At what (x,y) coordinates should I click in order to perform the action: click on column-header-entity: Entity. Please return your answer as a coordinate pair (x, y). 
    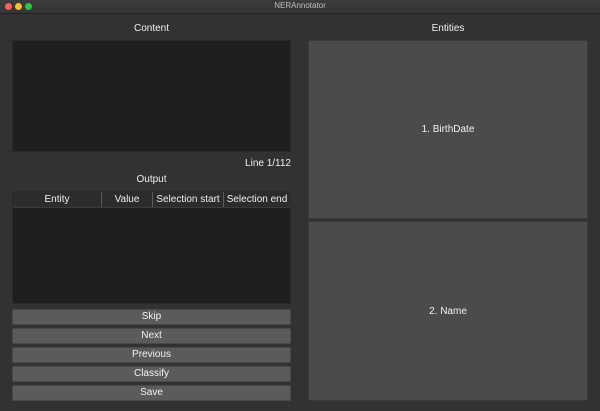
    Looking at the image, I should click on (57, 199).